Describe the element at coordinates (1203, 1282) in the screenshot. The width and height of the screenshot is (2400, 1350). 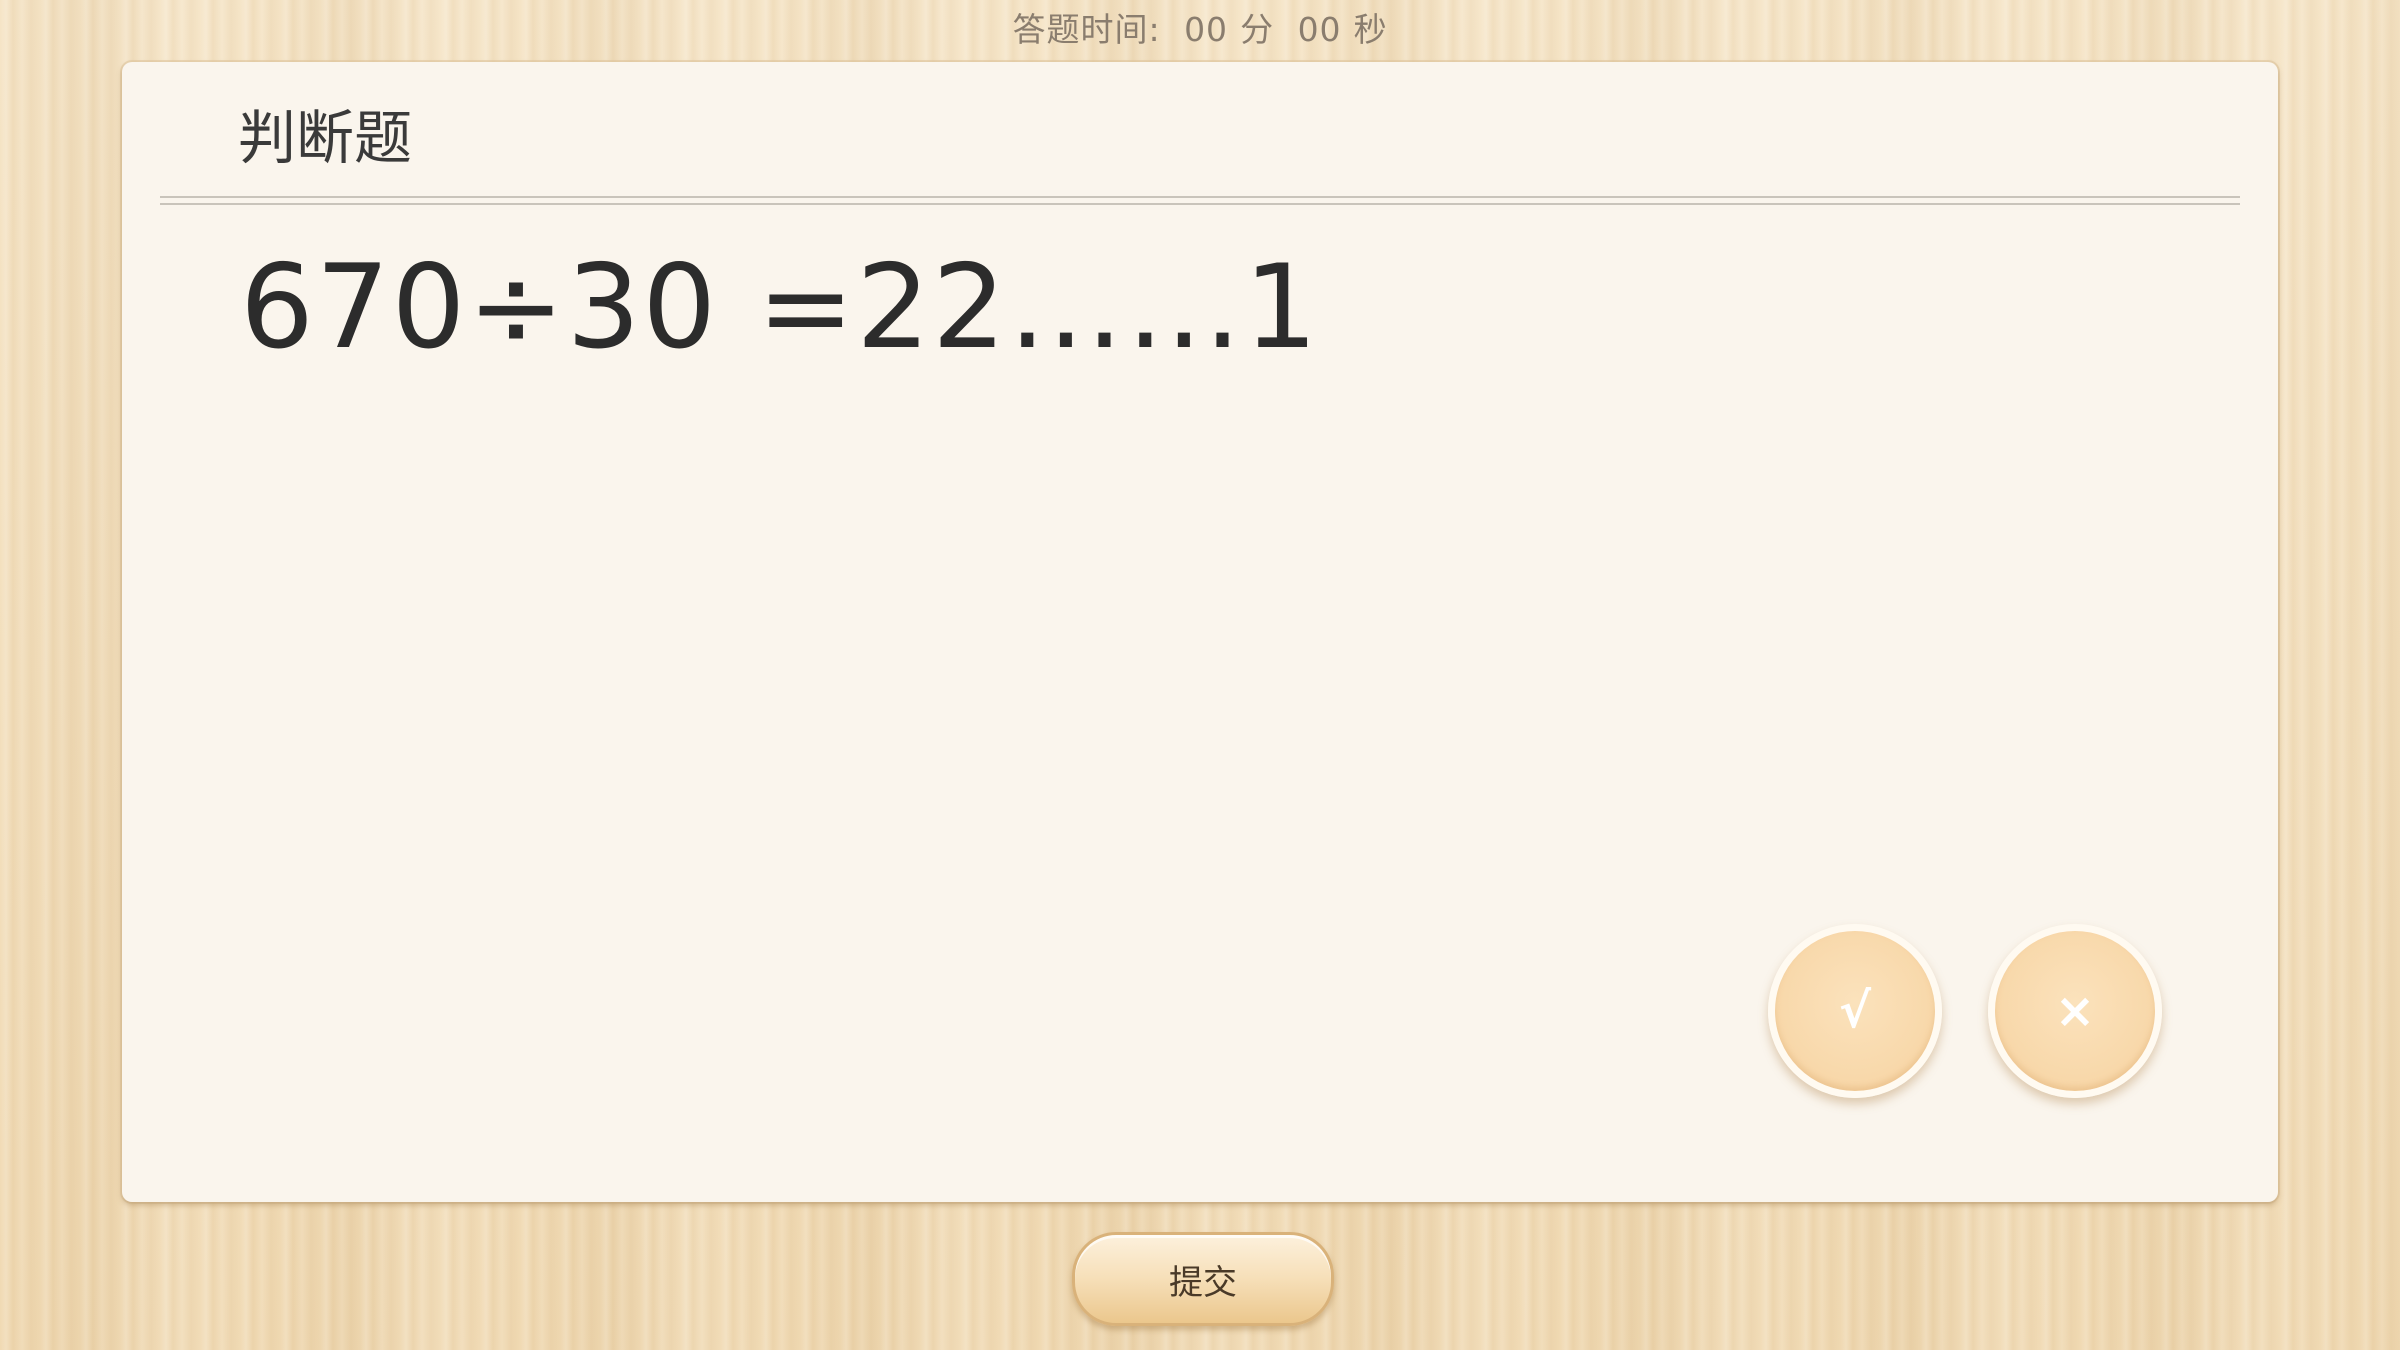
I see `submit-label: 提交` at that location.